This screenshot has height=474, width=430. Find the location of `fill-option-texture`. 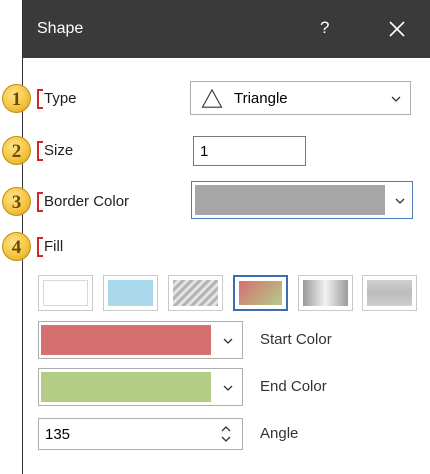

fill-option-texture is located at coordinates (389, 293).